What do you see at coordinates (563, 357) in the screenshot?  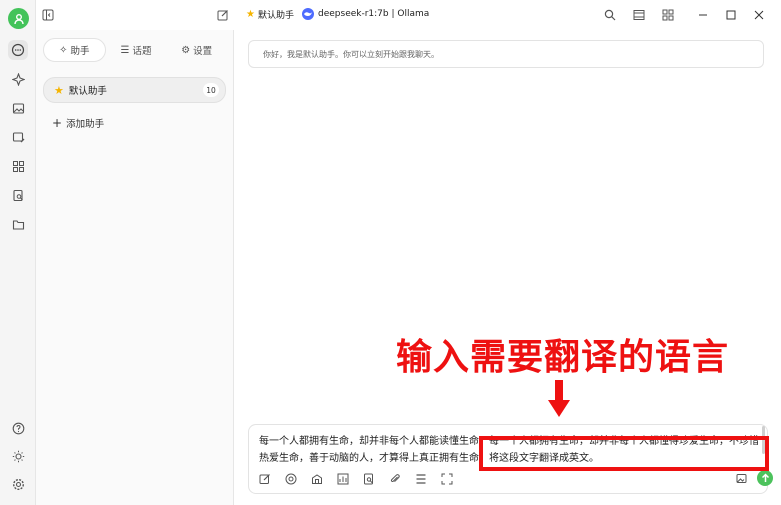 I see `annotation-text: 输入需要翻译的语言` at bounding box center [563, 357].